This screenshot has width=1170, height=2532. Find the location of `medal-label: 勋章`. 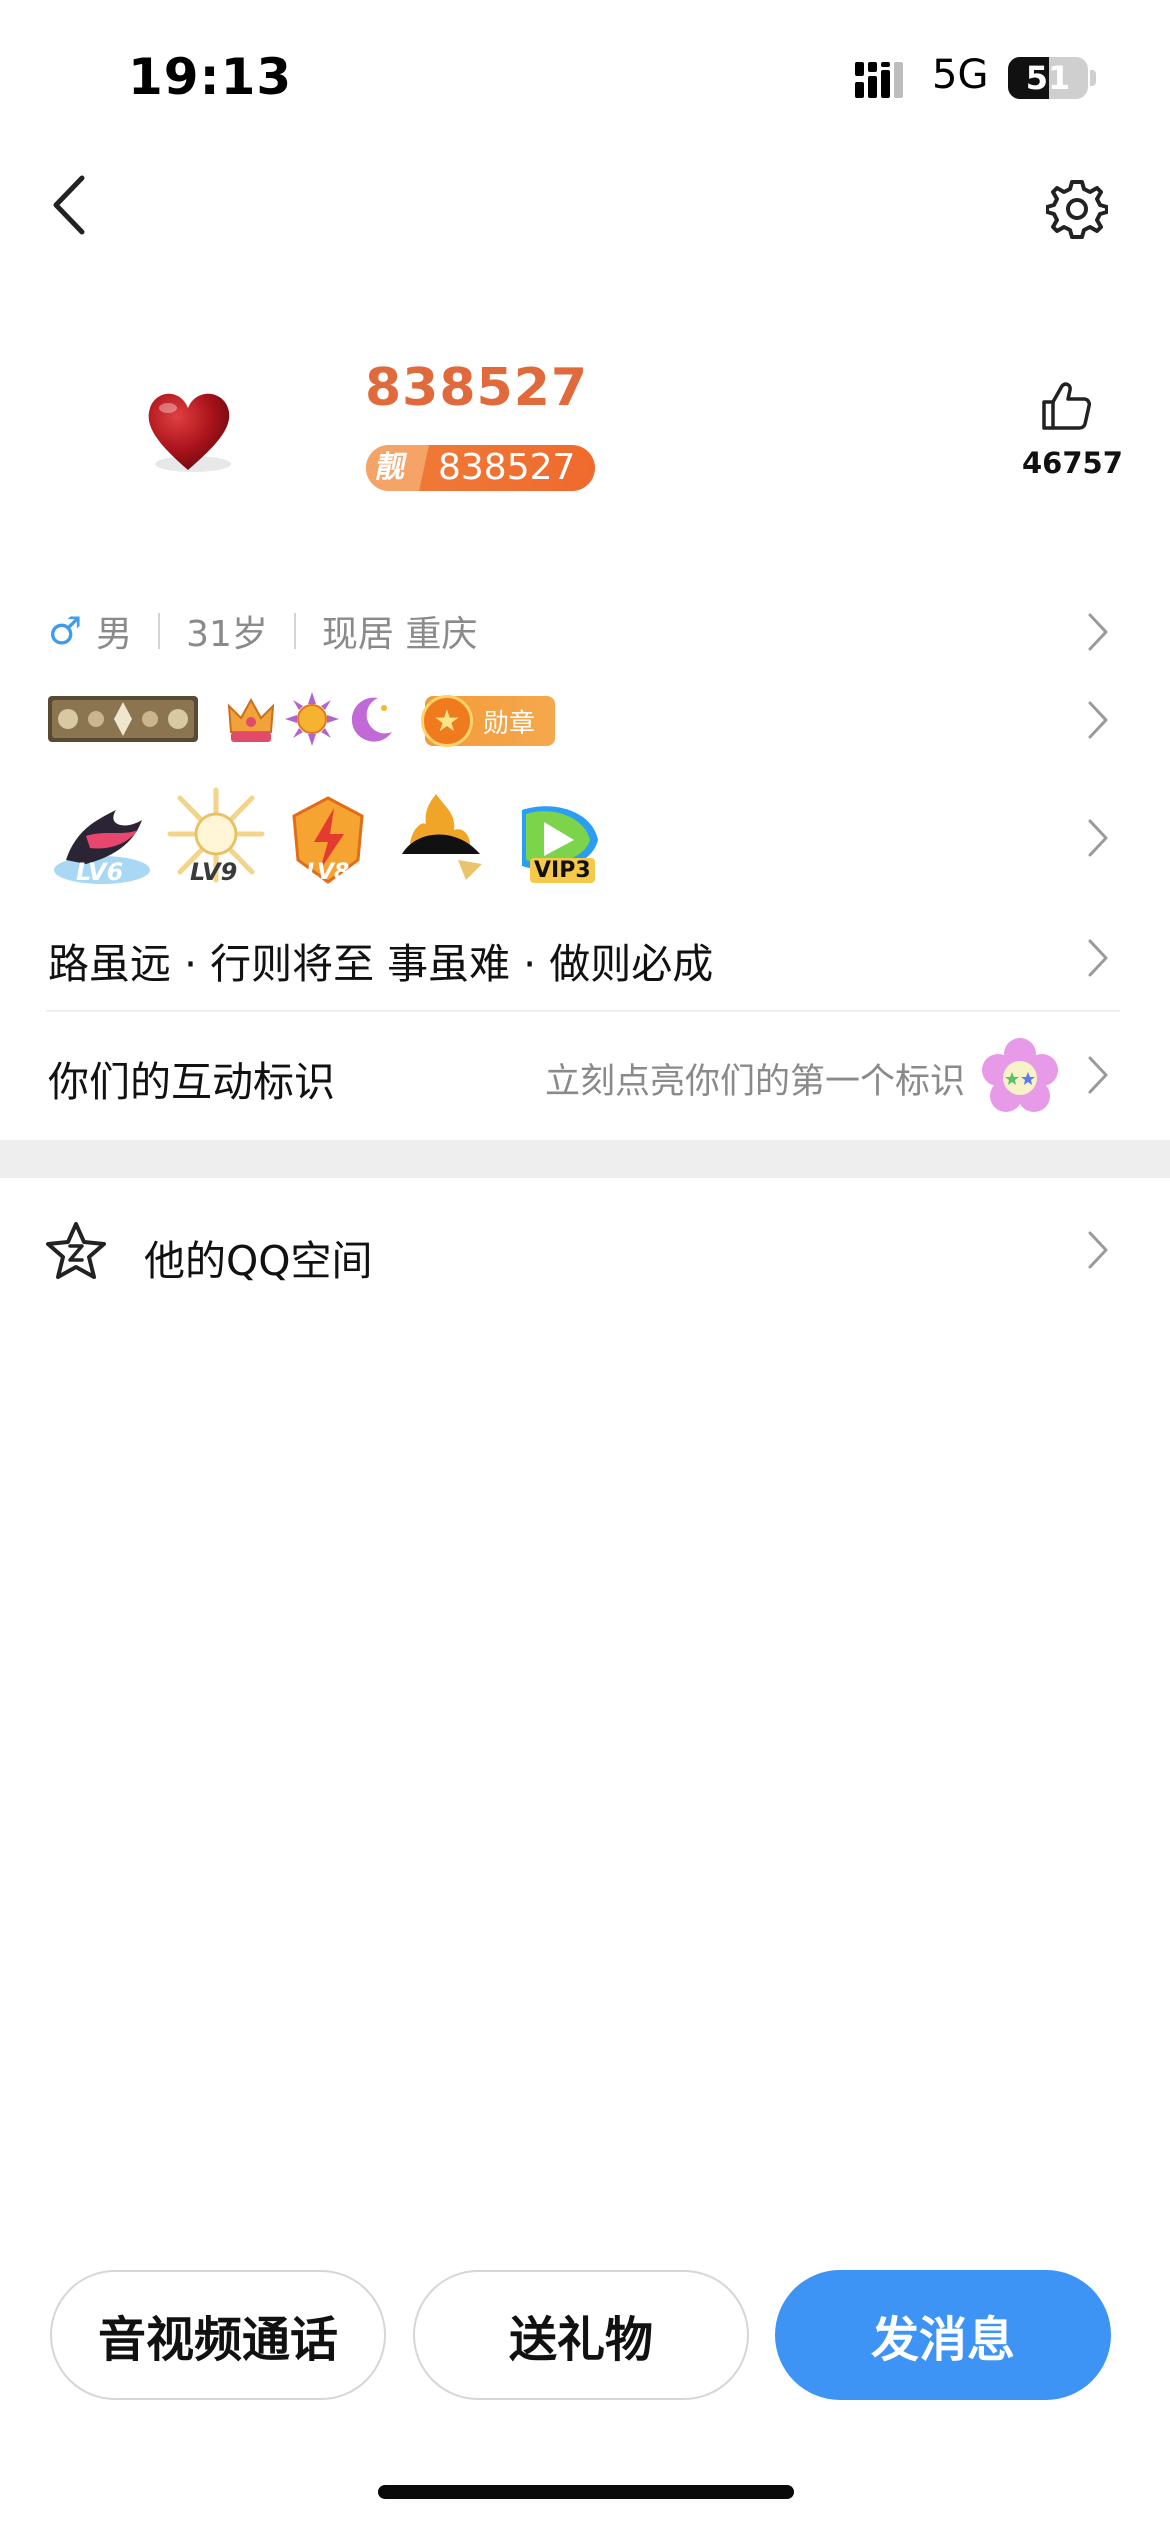

medal-label: 勋章 is located at coordinates (509, 723).